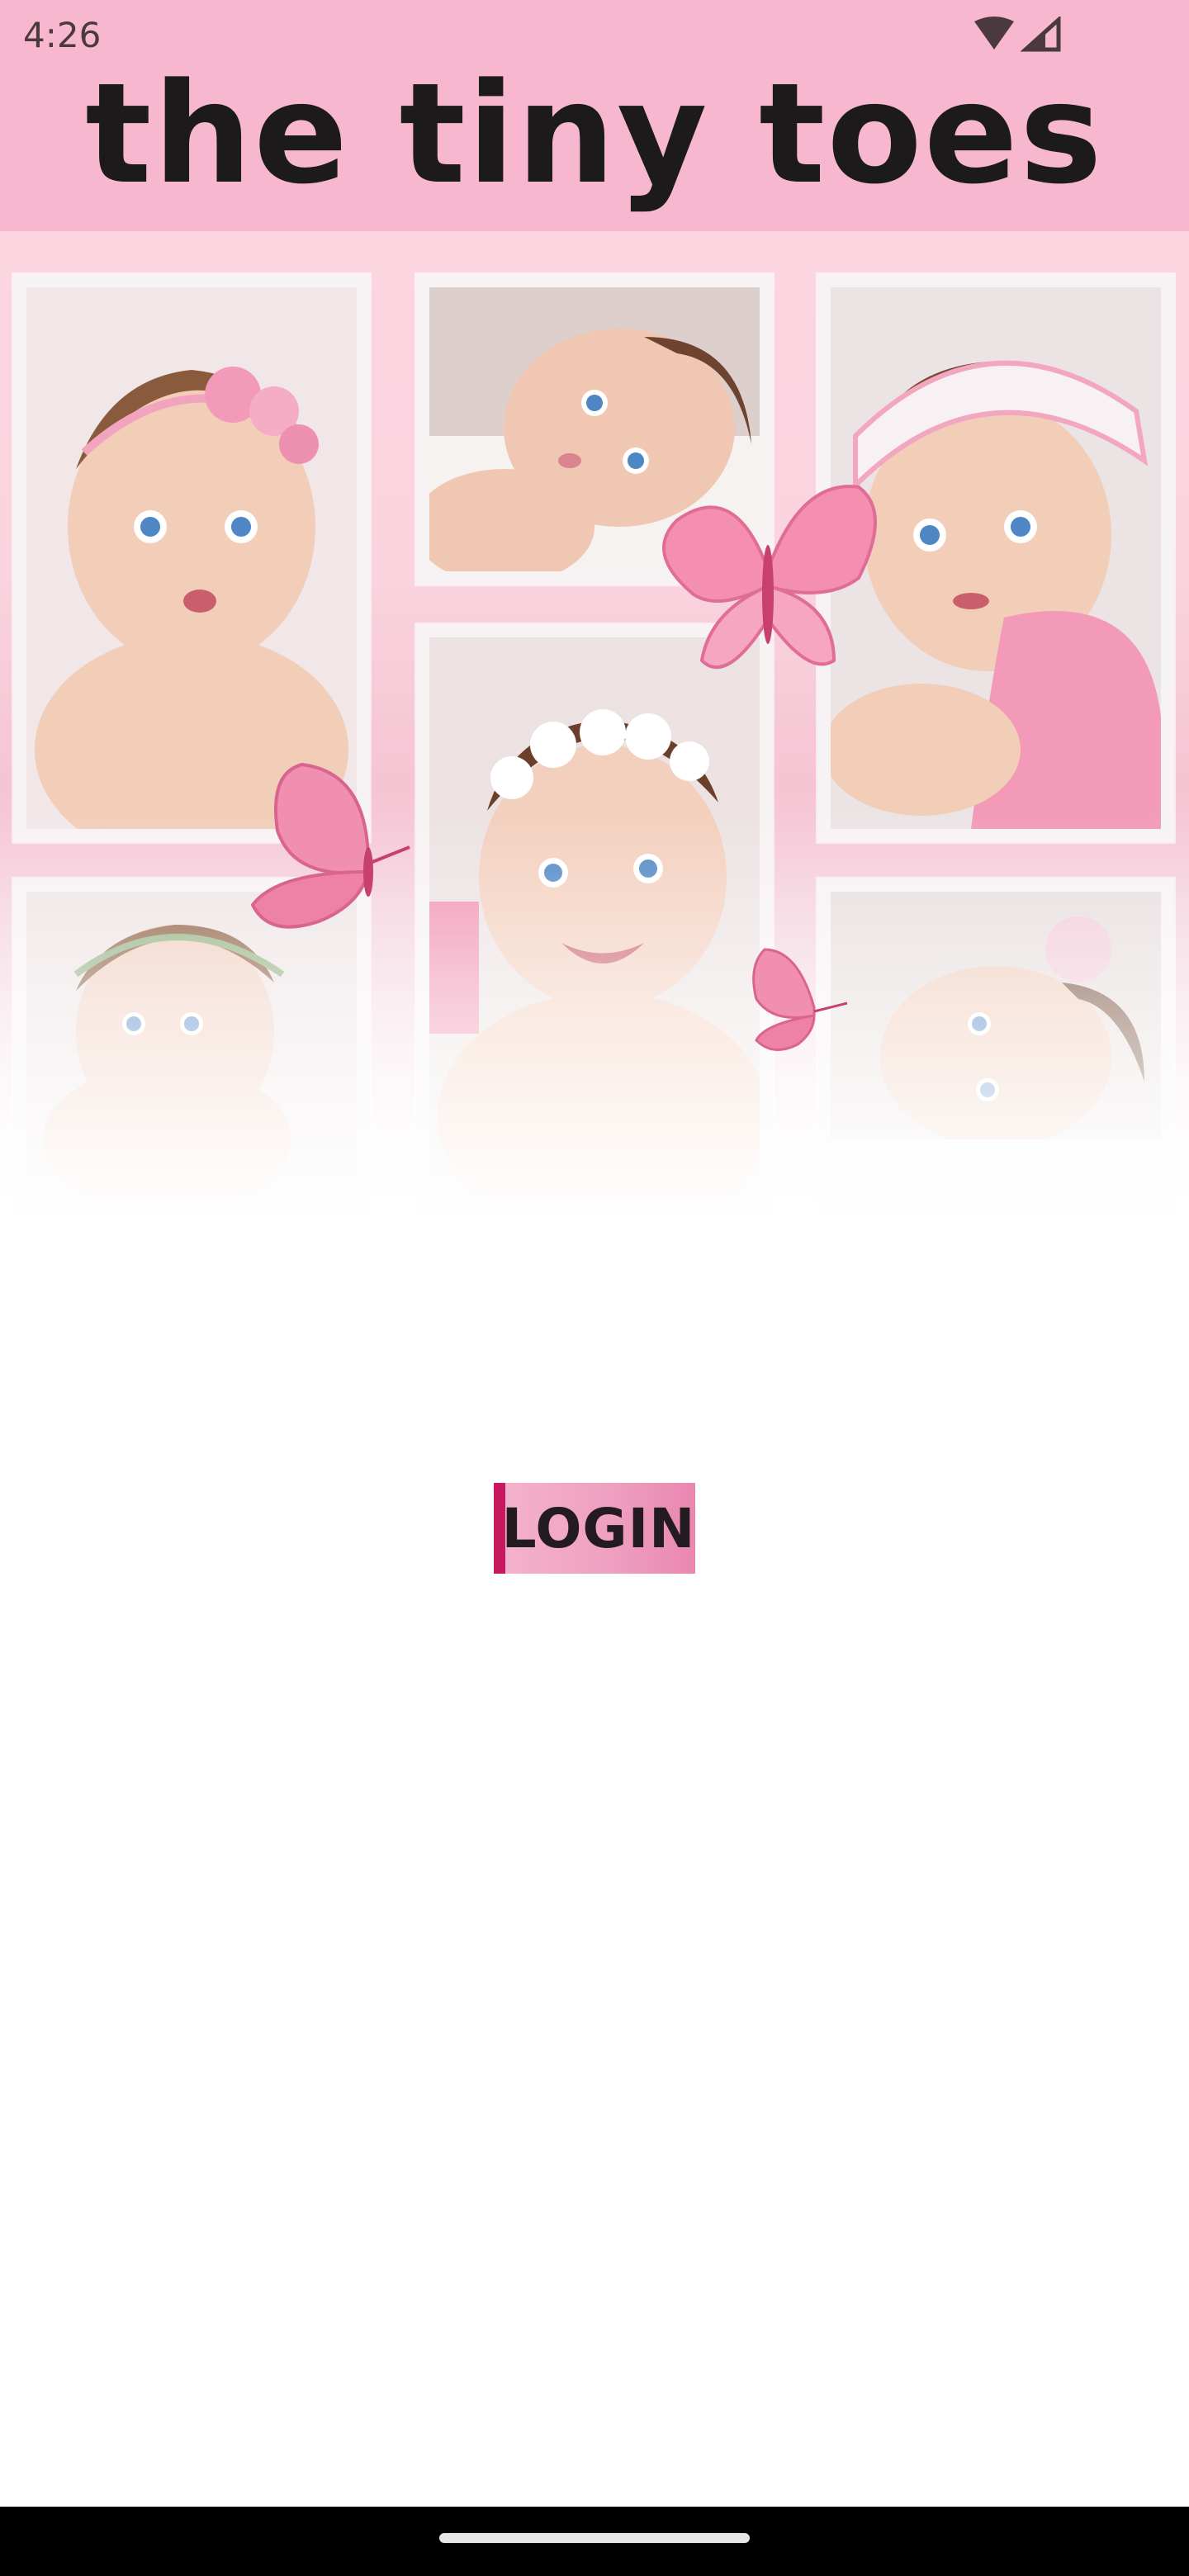 Image resolution: width=1189 pixels, height=2576 pixels. I want to click on app-header: the tiny toes, so click(594, 147).